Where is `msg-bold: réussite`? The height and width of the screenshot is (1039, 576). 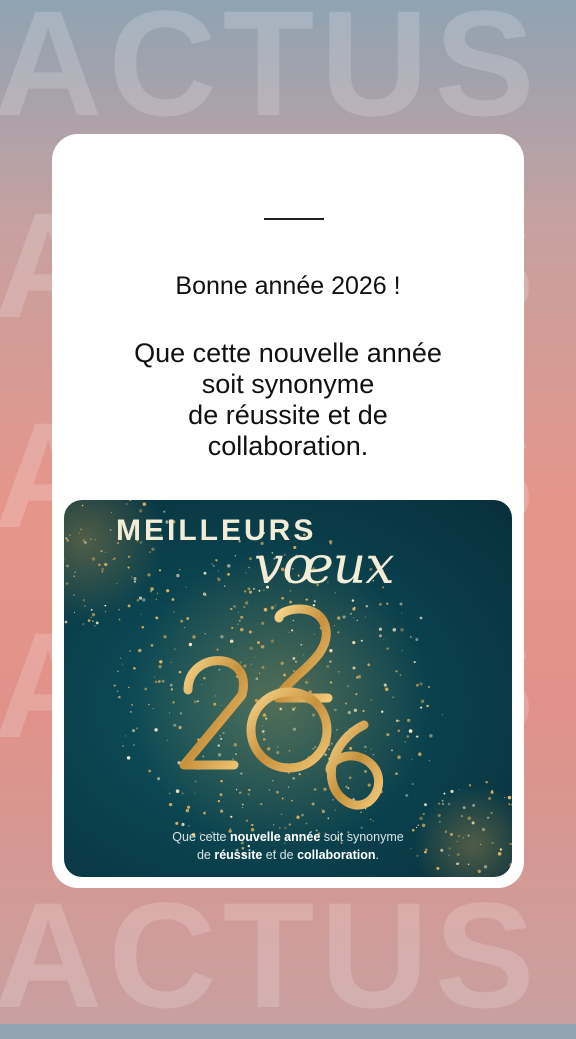 msg-bold: réussite is located at coordinates (238, 855).